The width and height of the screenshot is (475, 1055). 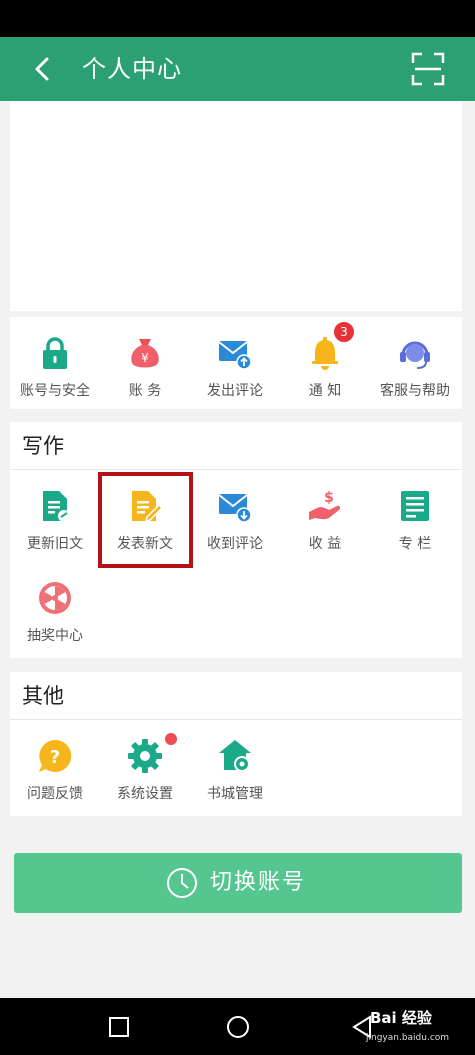 I want to click on column-label: 专 栏, so click(x=415, y=544).